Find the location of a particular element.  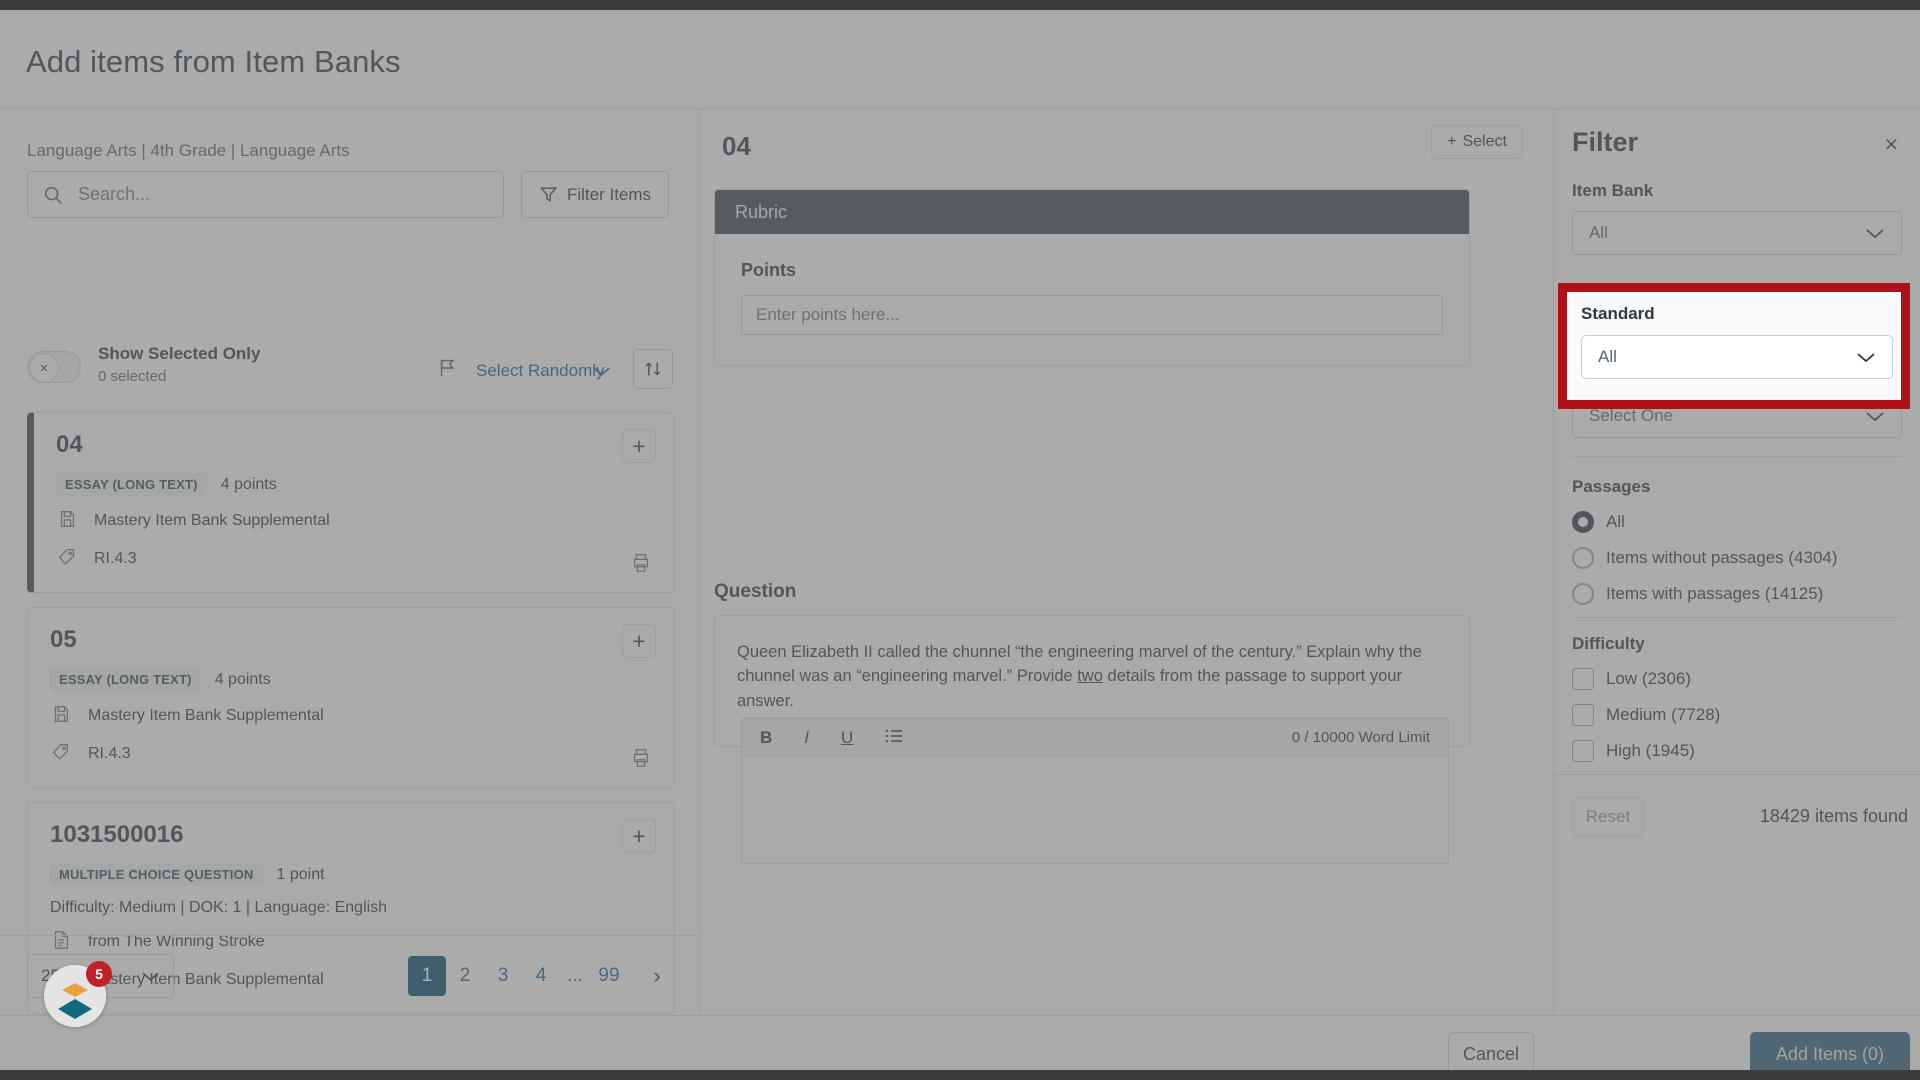

show-selected-only-label: Show Selected Only is located at coordinates (179, 353).